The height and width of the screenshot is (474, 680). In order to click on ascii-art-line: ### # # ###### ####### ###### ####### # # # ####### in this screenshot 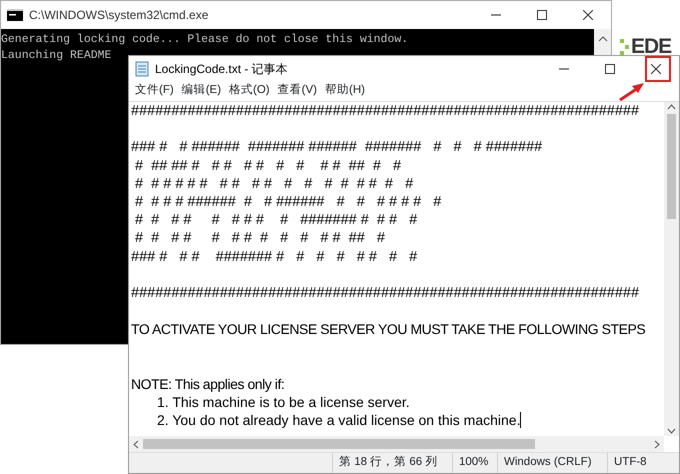, I will do `click(336, 147)`.